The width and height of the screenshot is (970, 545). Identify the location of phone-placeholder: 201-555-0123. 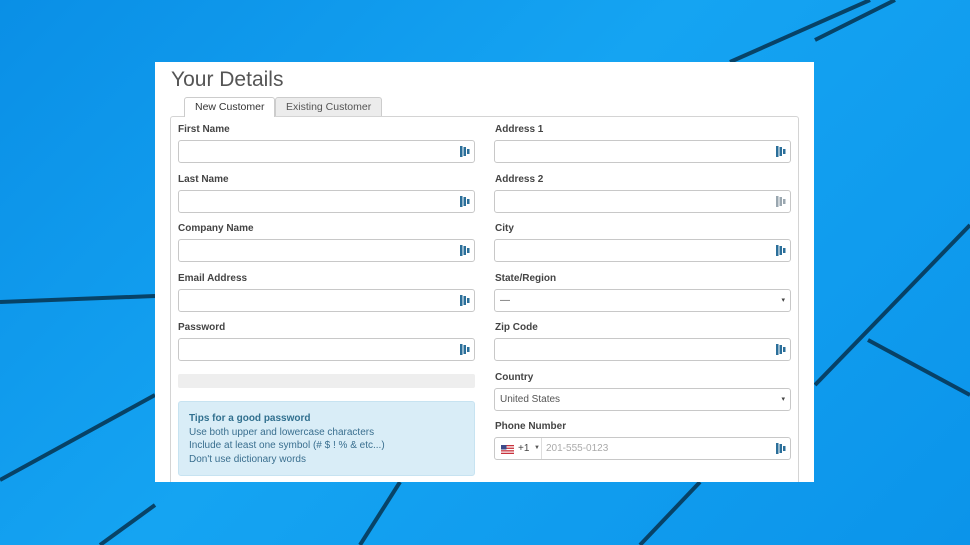
(577, 448).